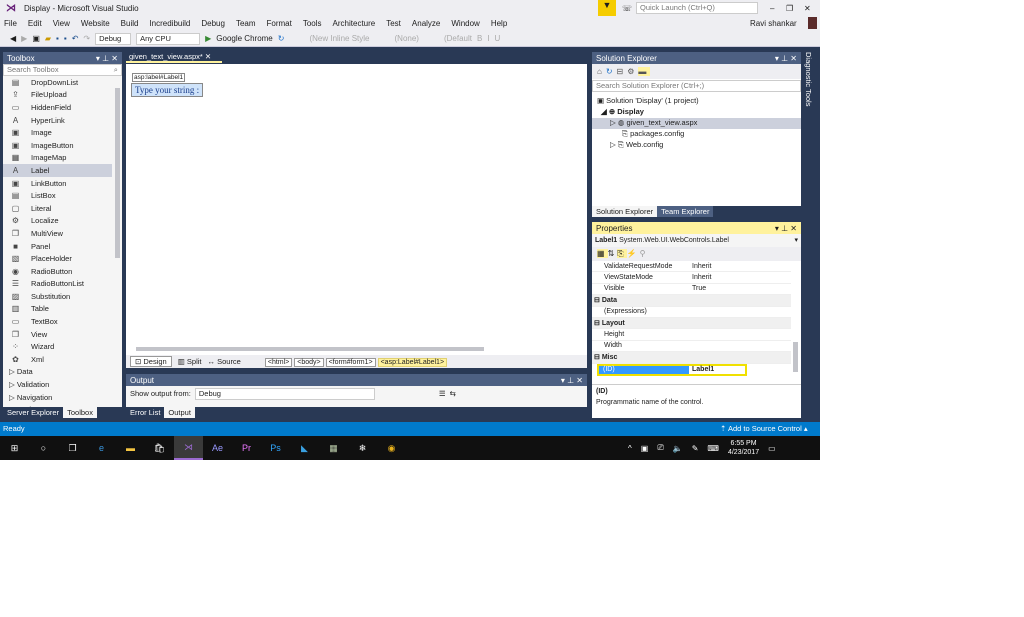  I want to click on toolbox-item-linkbutton: ▣ LinkButton, so click(57, 183).